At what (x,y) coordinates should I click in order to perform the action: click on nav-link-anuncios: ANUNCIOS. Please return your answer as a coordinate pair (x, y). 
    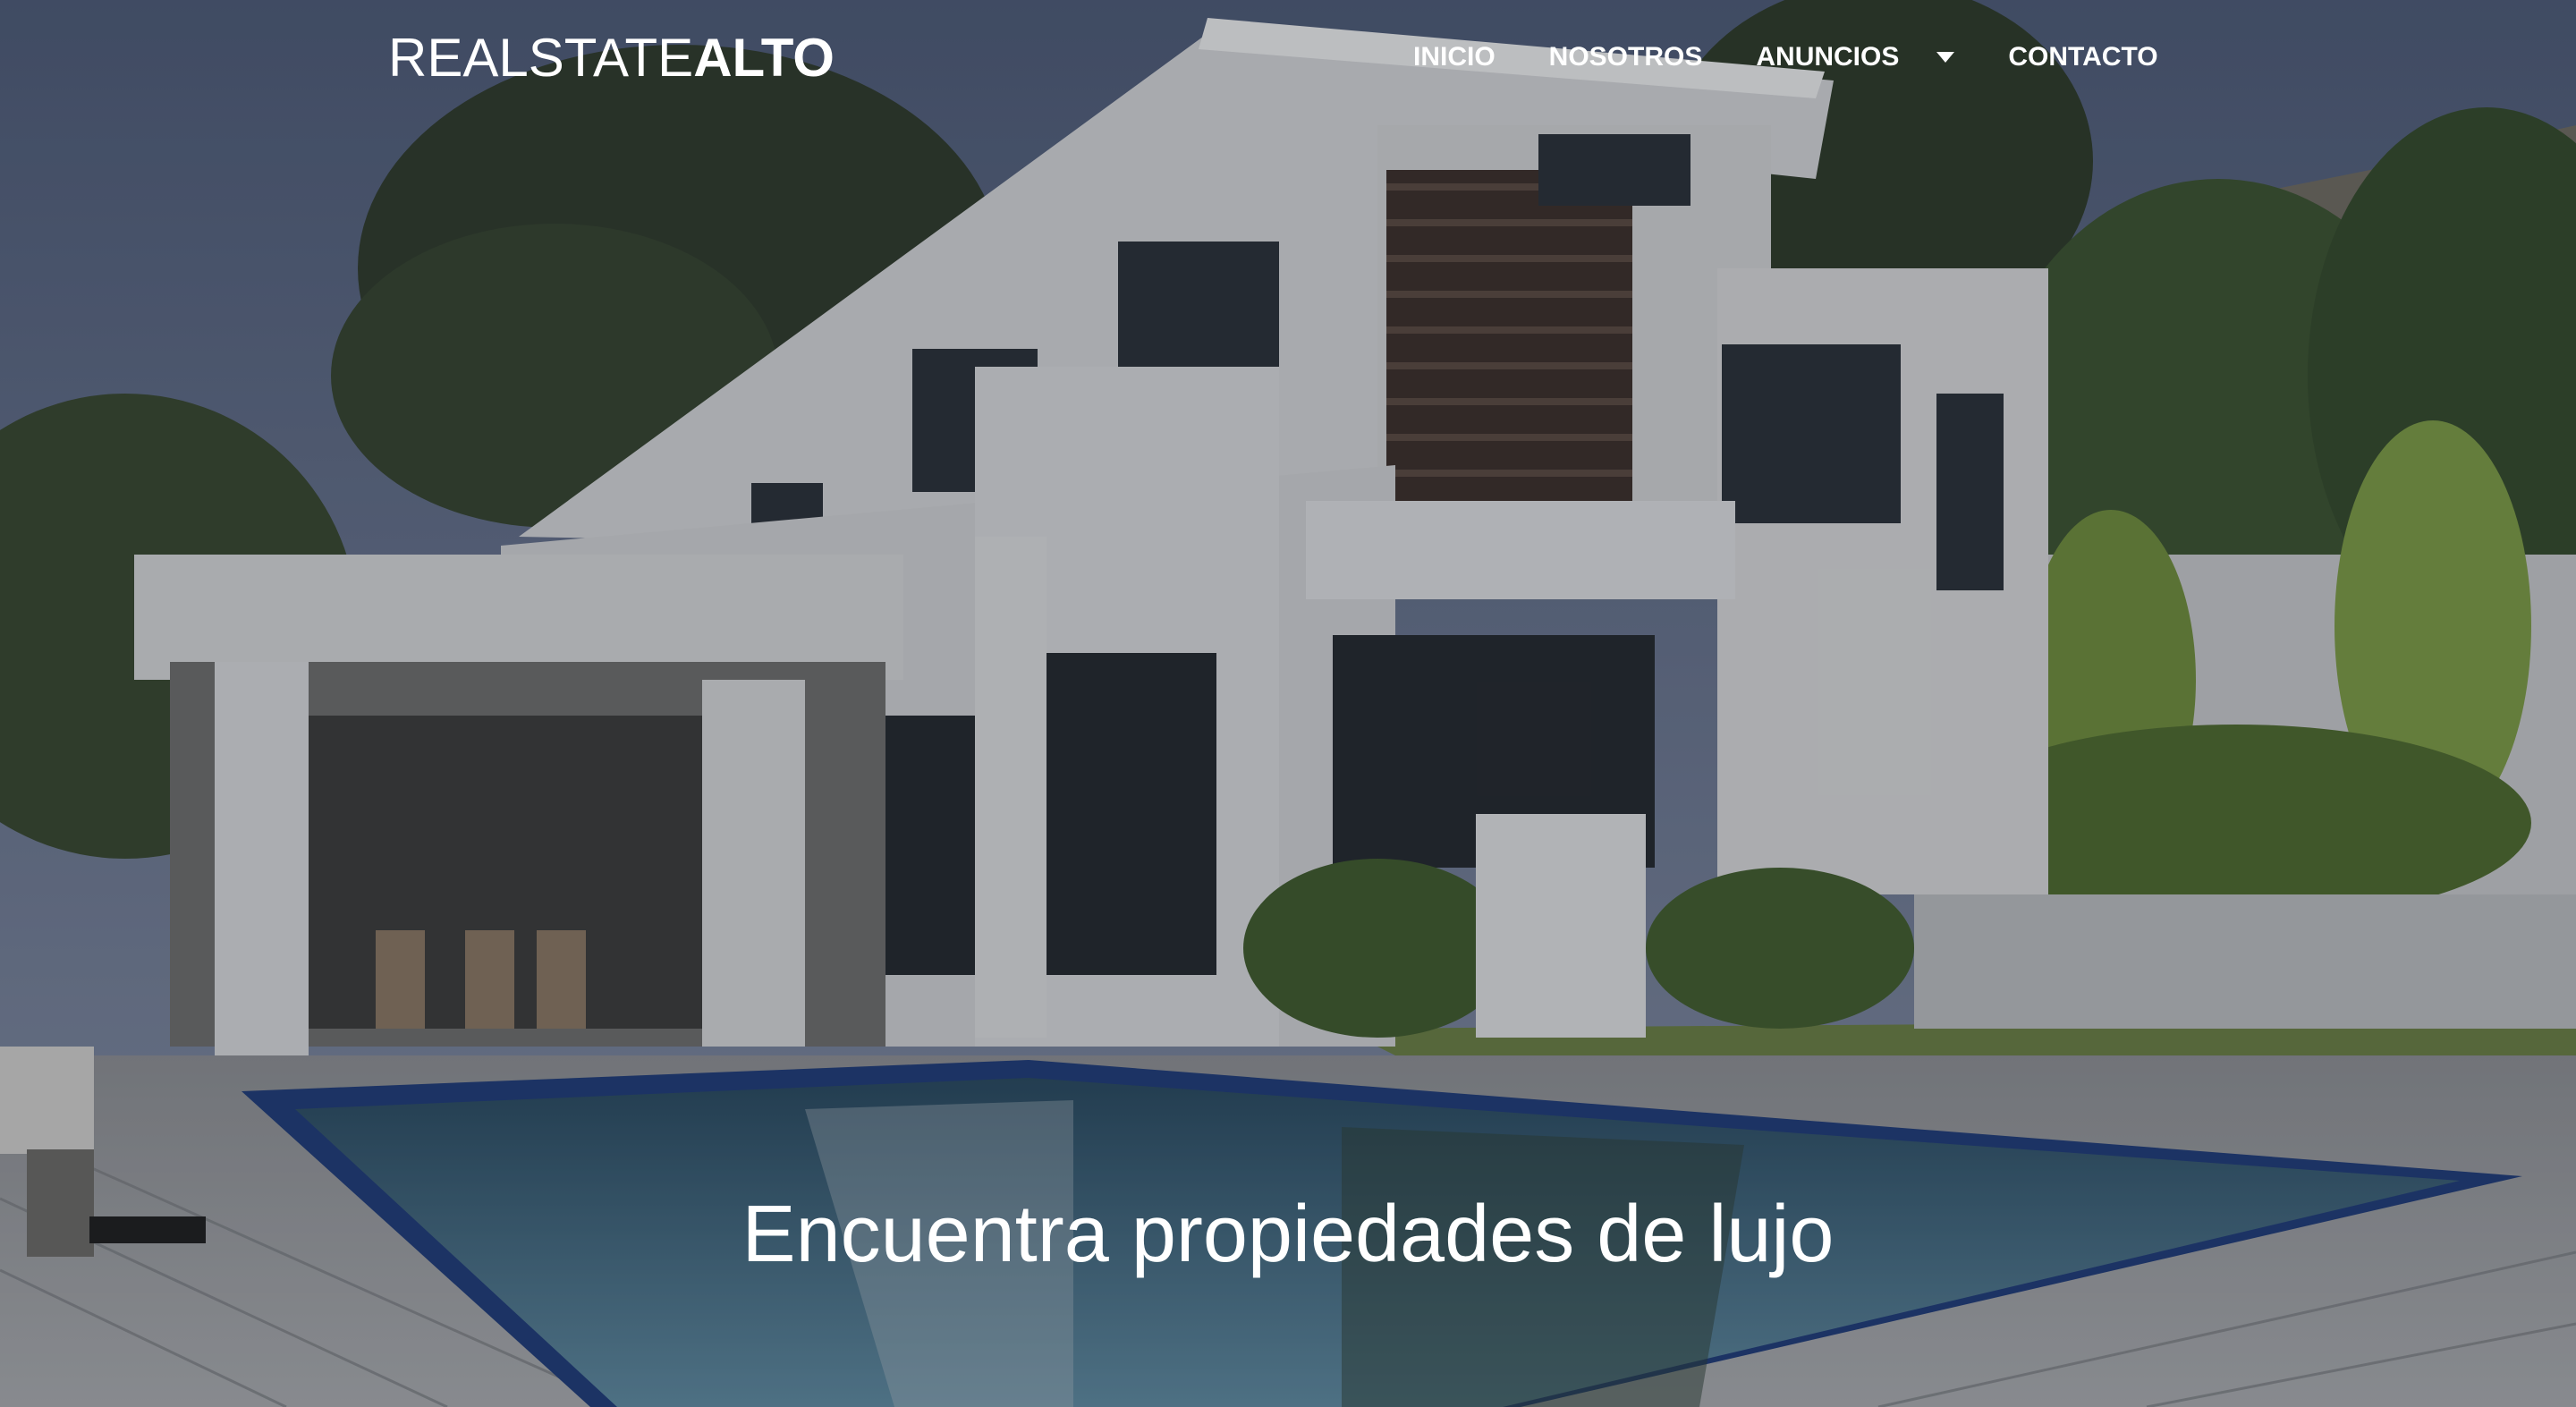
    Looking at the image, I should click on (1855, 57).